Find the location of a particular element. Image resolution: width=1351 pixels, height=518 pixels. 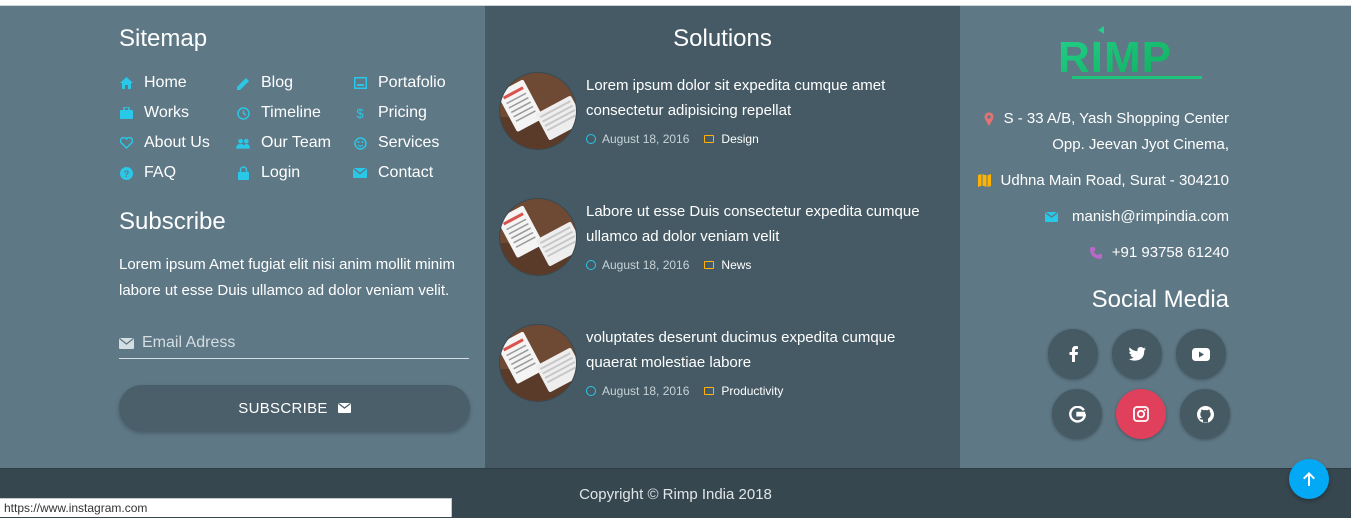

post-meta: August 18, 2016 News is located at coordinates (668, 265).